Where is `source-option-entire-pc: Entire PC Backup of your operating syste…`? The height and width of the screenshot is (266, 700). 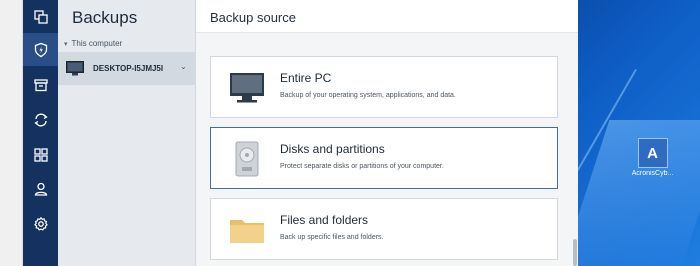 source-option-entire-pc: Entire PC Backup of your operating syste… is located at coordinates (384, 87).